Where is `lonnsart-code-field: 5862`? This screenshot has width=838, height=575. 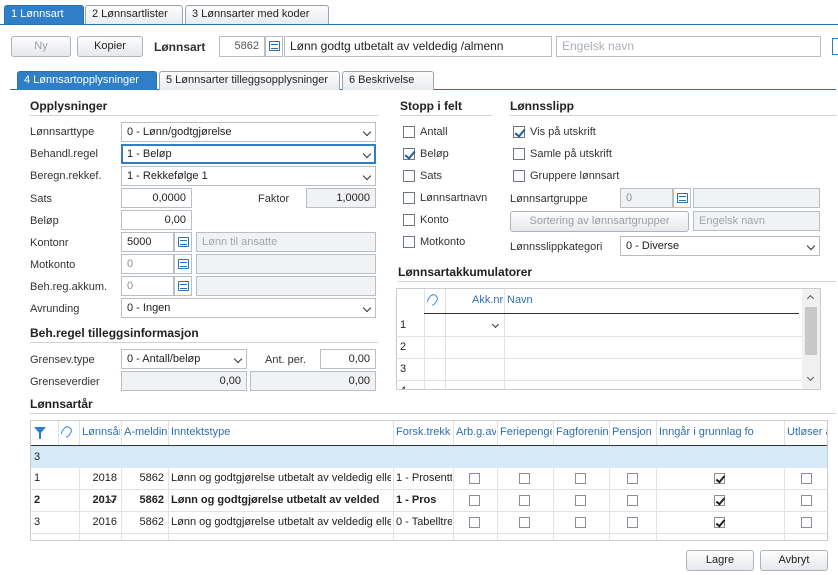
lonnsart-code-field: 5862 is located at coordinates (242, 46).